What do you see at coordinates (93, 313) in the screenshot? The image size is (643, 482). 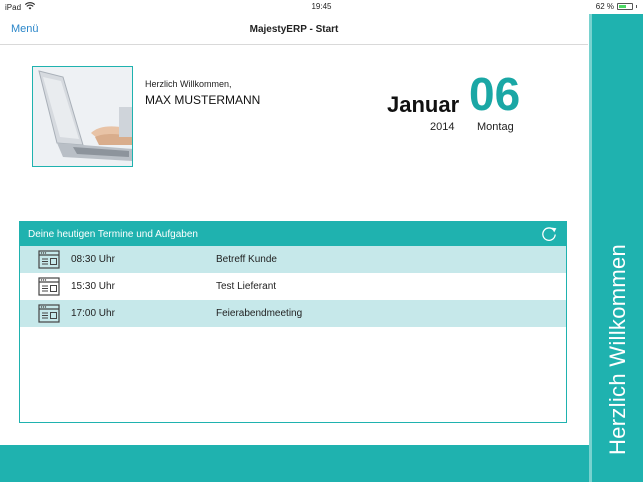 I see `appointment-time: 17:00 Uhr` at bounding box center [93, 313].